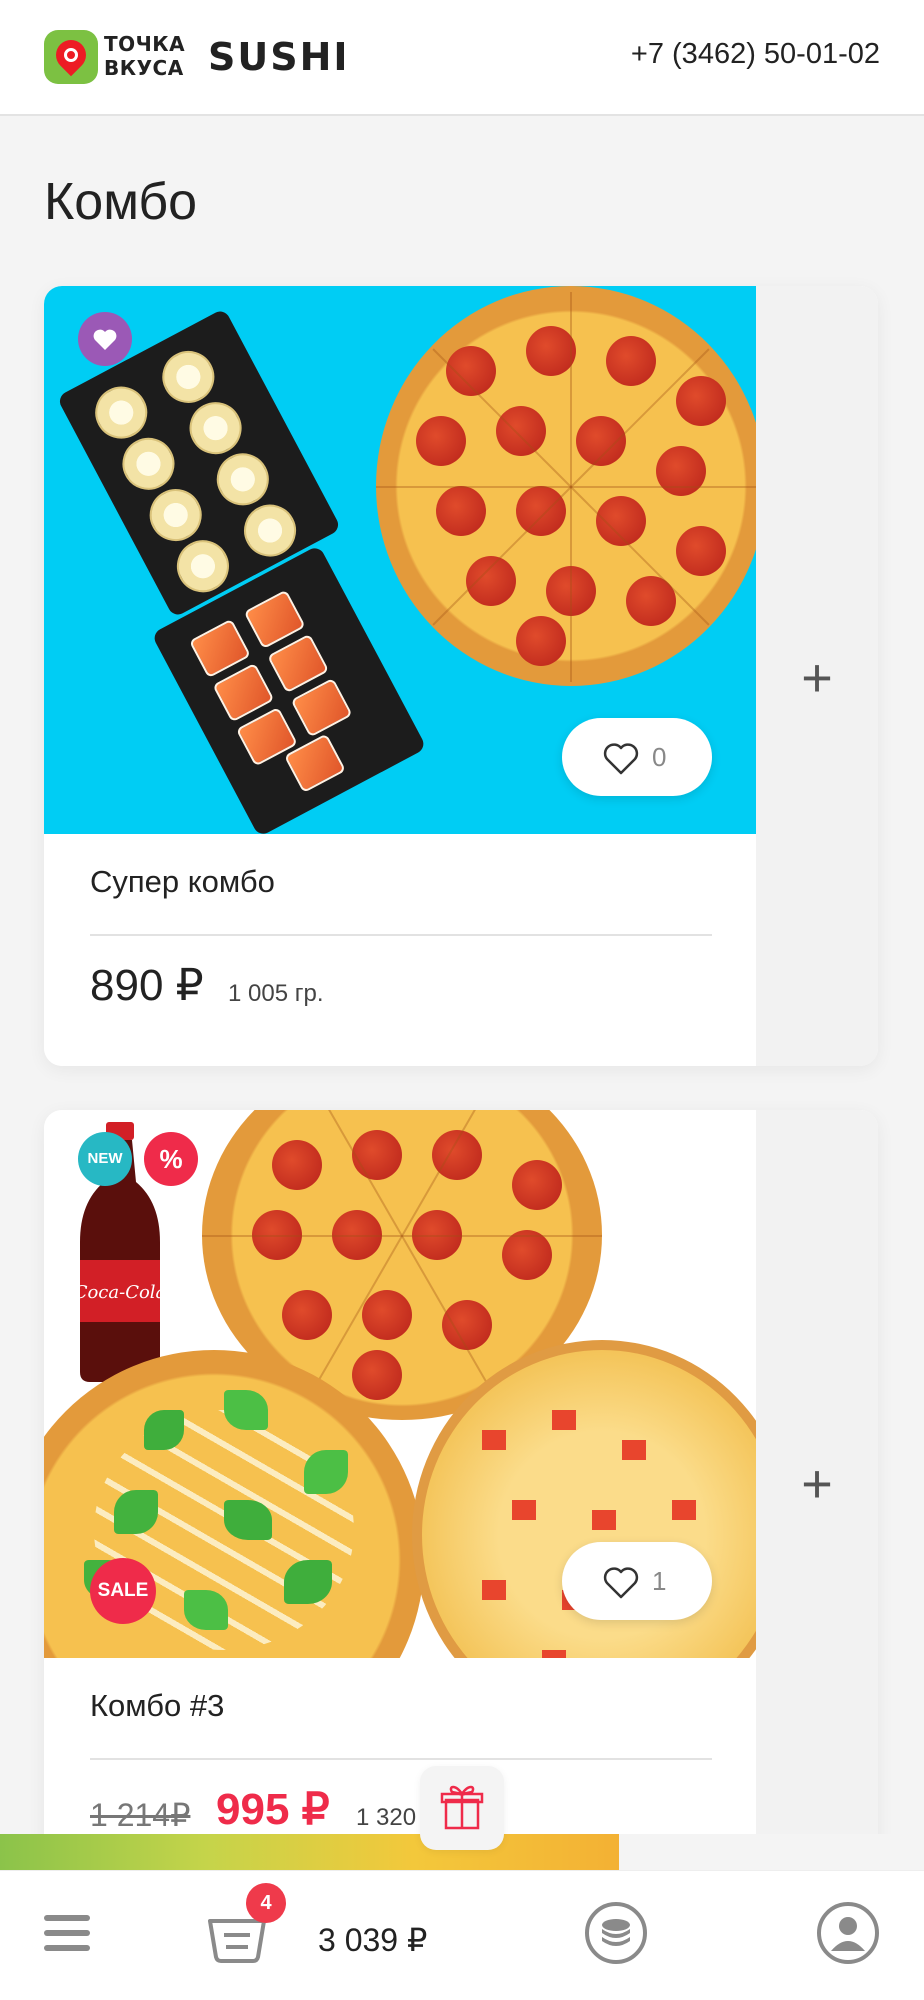 The width and height of the screenshot is (924, 2000). I want to click on bonus-progress-fill, so click(310, 1852).